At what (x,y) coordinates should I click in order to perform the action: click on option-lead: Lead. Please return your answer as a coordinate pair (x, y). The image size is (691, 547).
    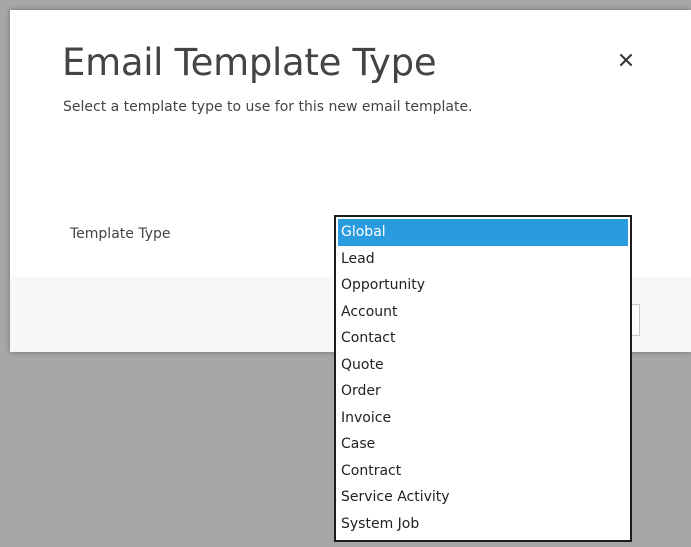
    Looking at the image, I should click on (483, 259).